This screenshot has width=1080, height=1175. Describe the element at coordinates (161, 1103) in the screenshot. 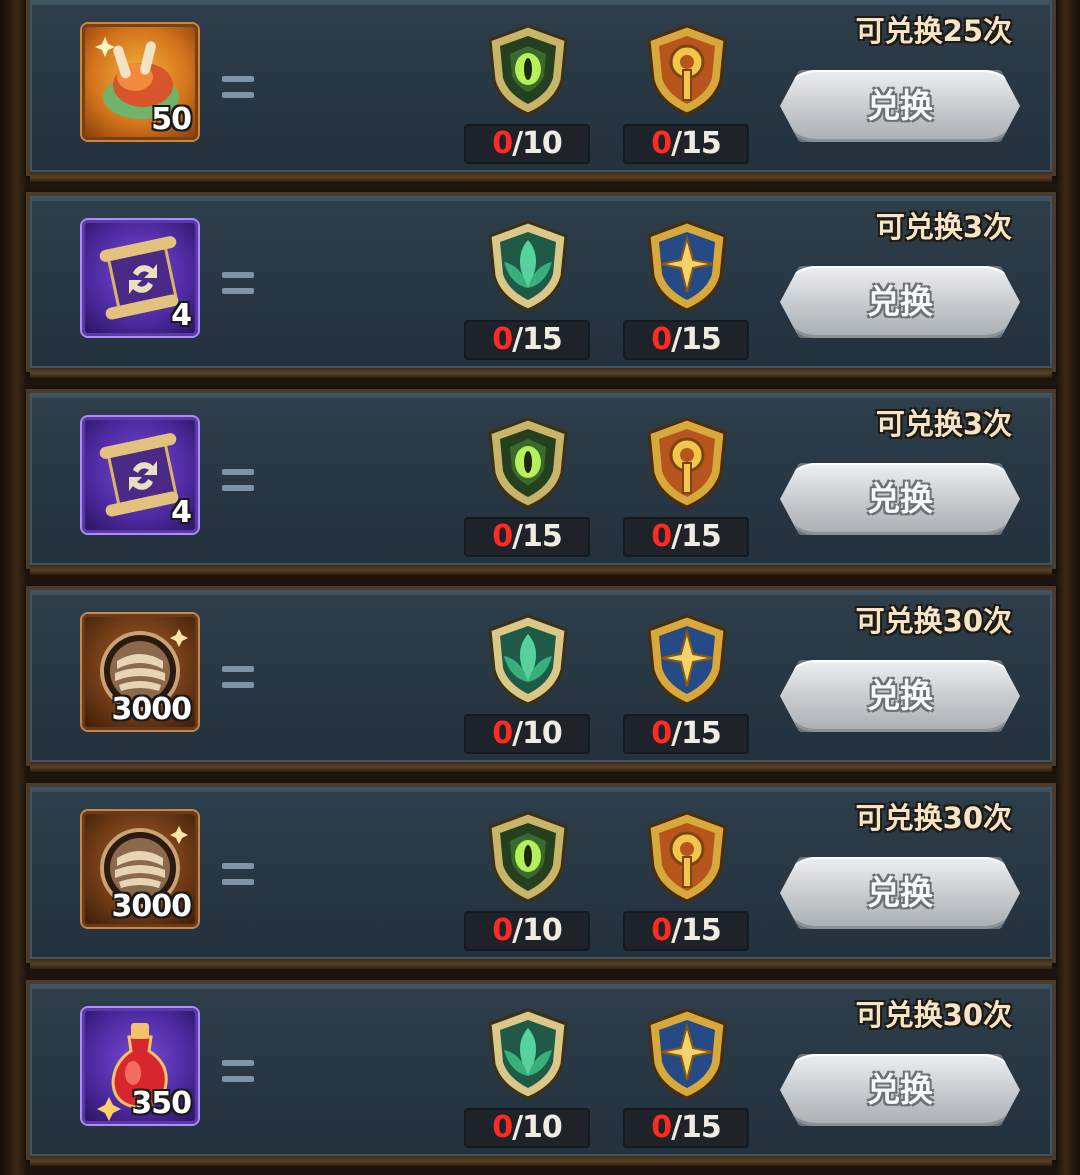

I see `reward-quantity: 350` at that location.